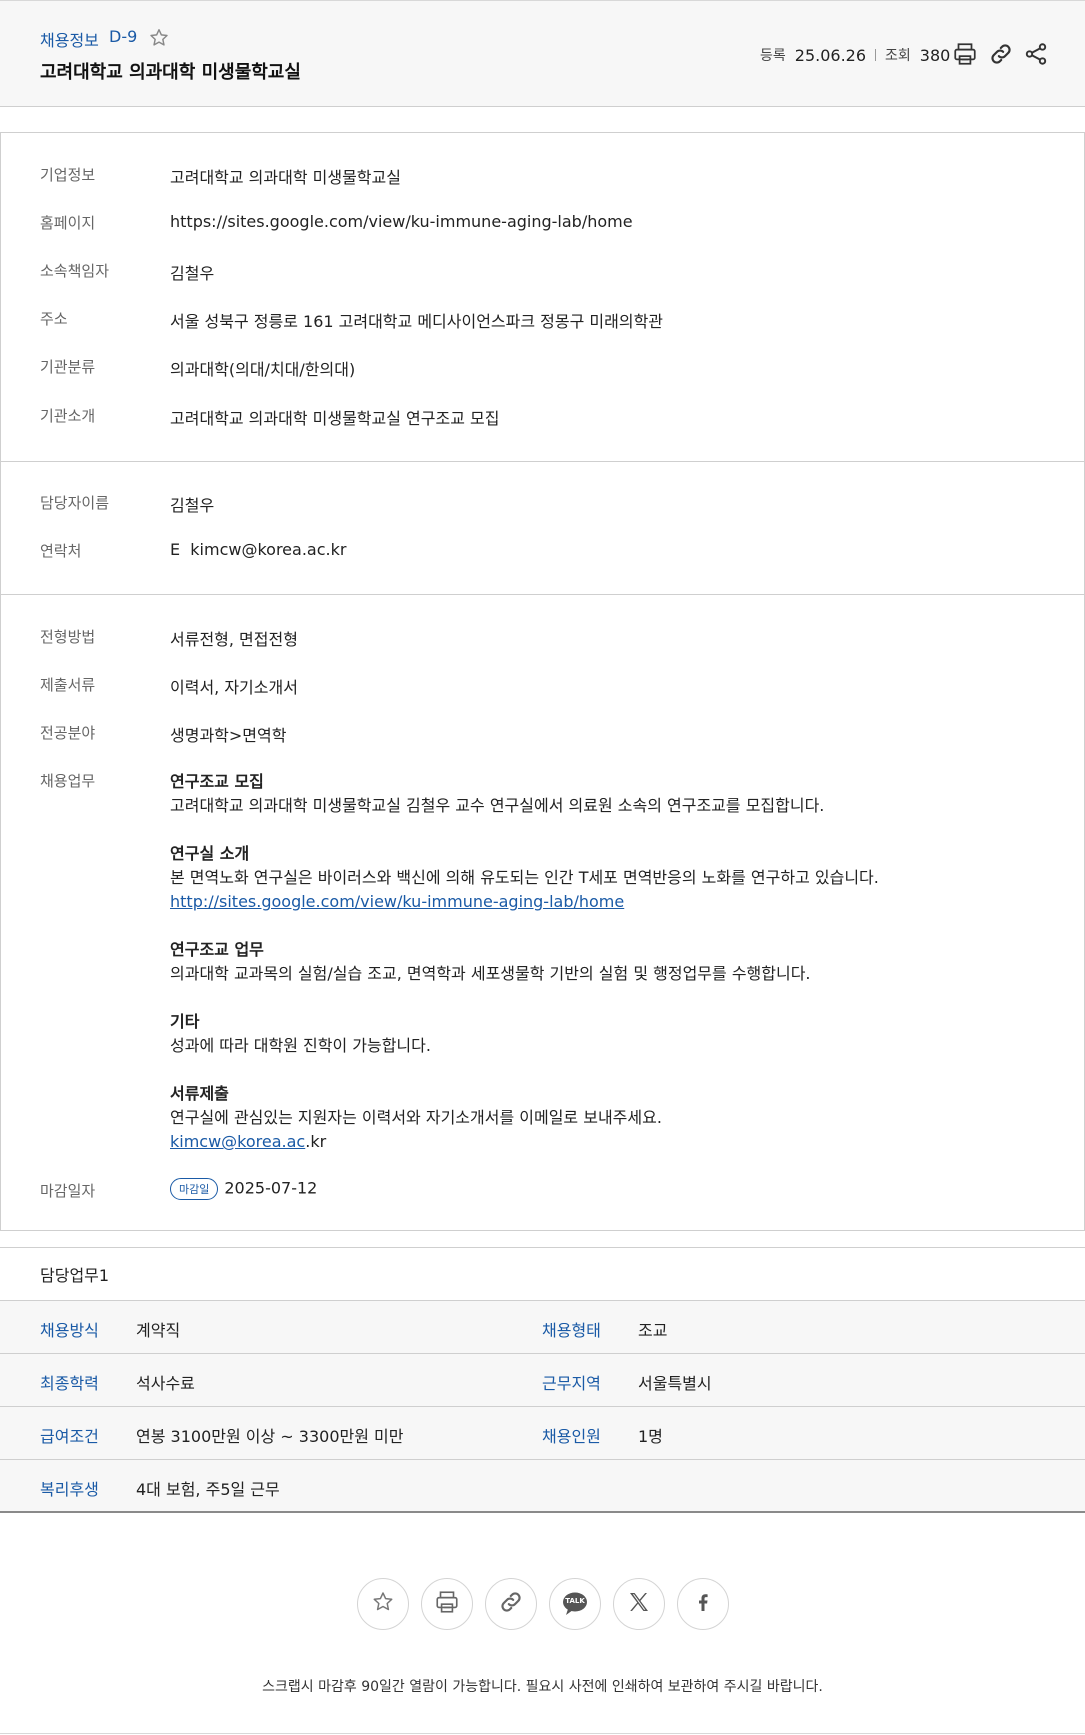 Image resolution: width=1085 pixels, height=1735 pixels. What do you see at coordinates (68, 367) in the screenshot?
I see `label-org-type: 기관분류` at bounding box center [68, 367].